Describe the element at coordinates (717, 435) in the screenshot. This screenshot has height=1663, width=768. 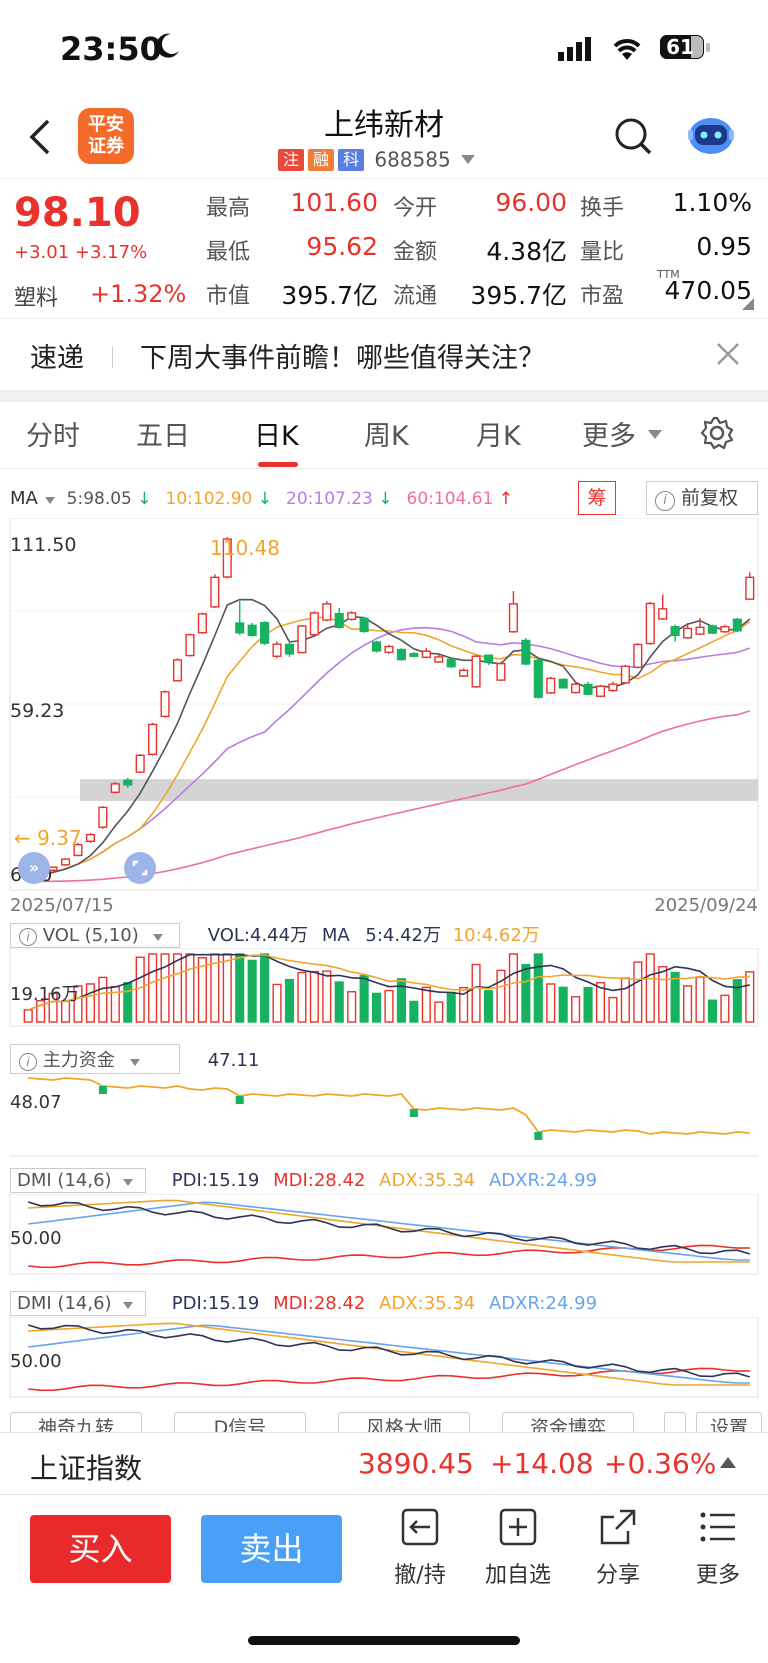
I see `settings-gear-icon` at that location.